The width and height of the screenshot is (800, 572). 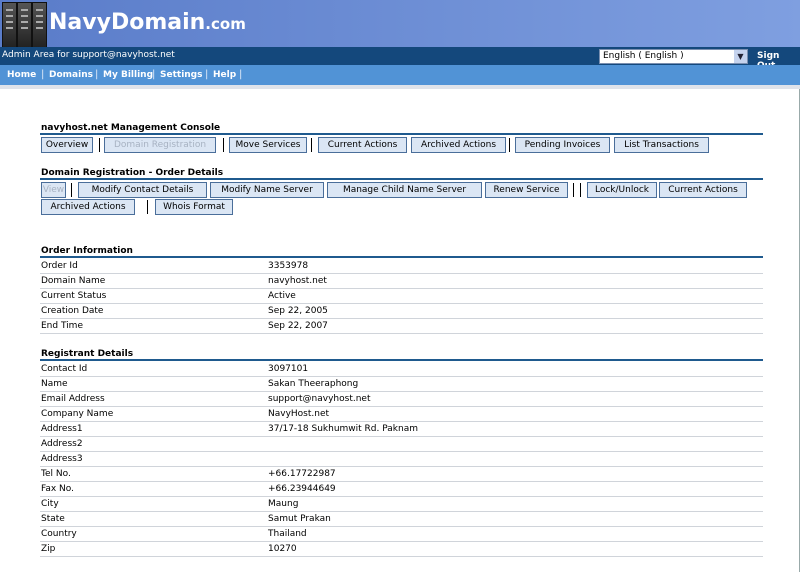 What do you see at coordinates (661, 145) in the screenshot?
I see `list-transactions-button: List Transactions` at bounding box center [661, 145].